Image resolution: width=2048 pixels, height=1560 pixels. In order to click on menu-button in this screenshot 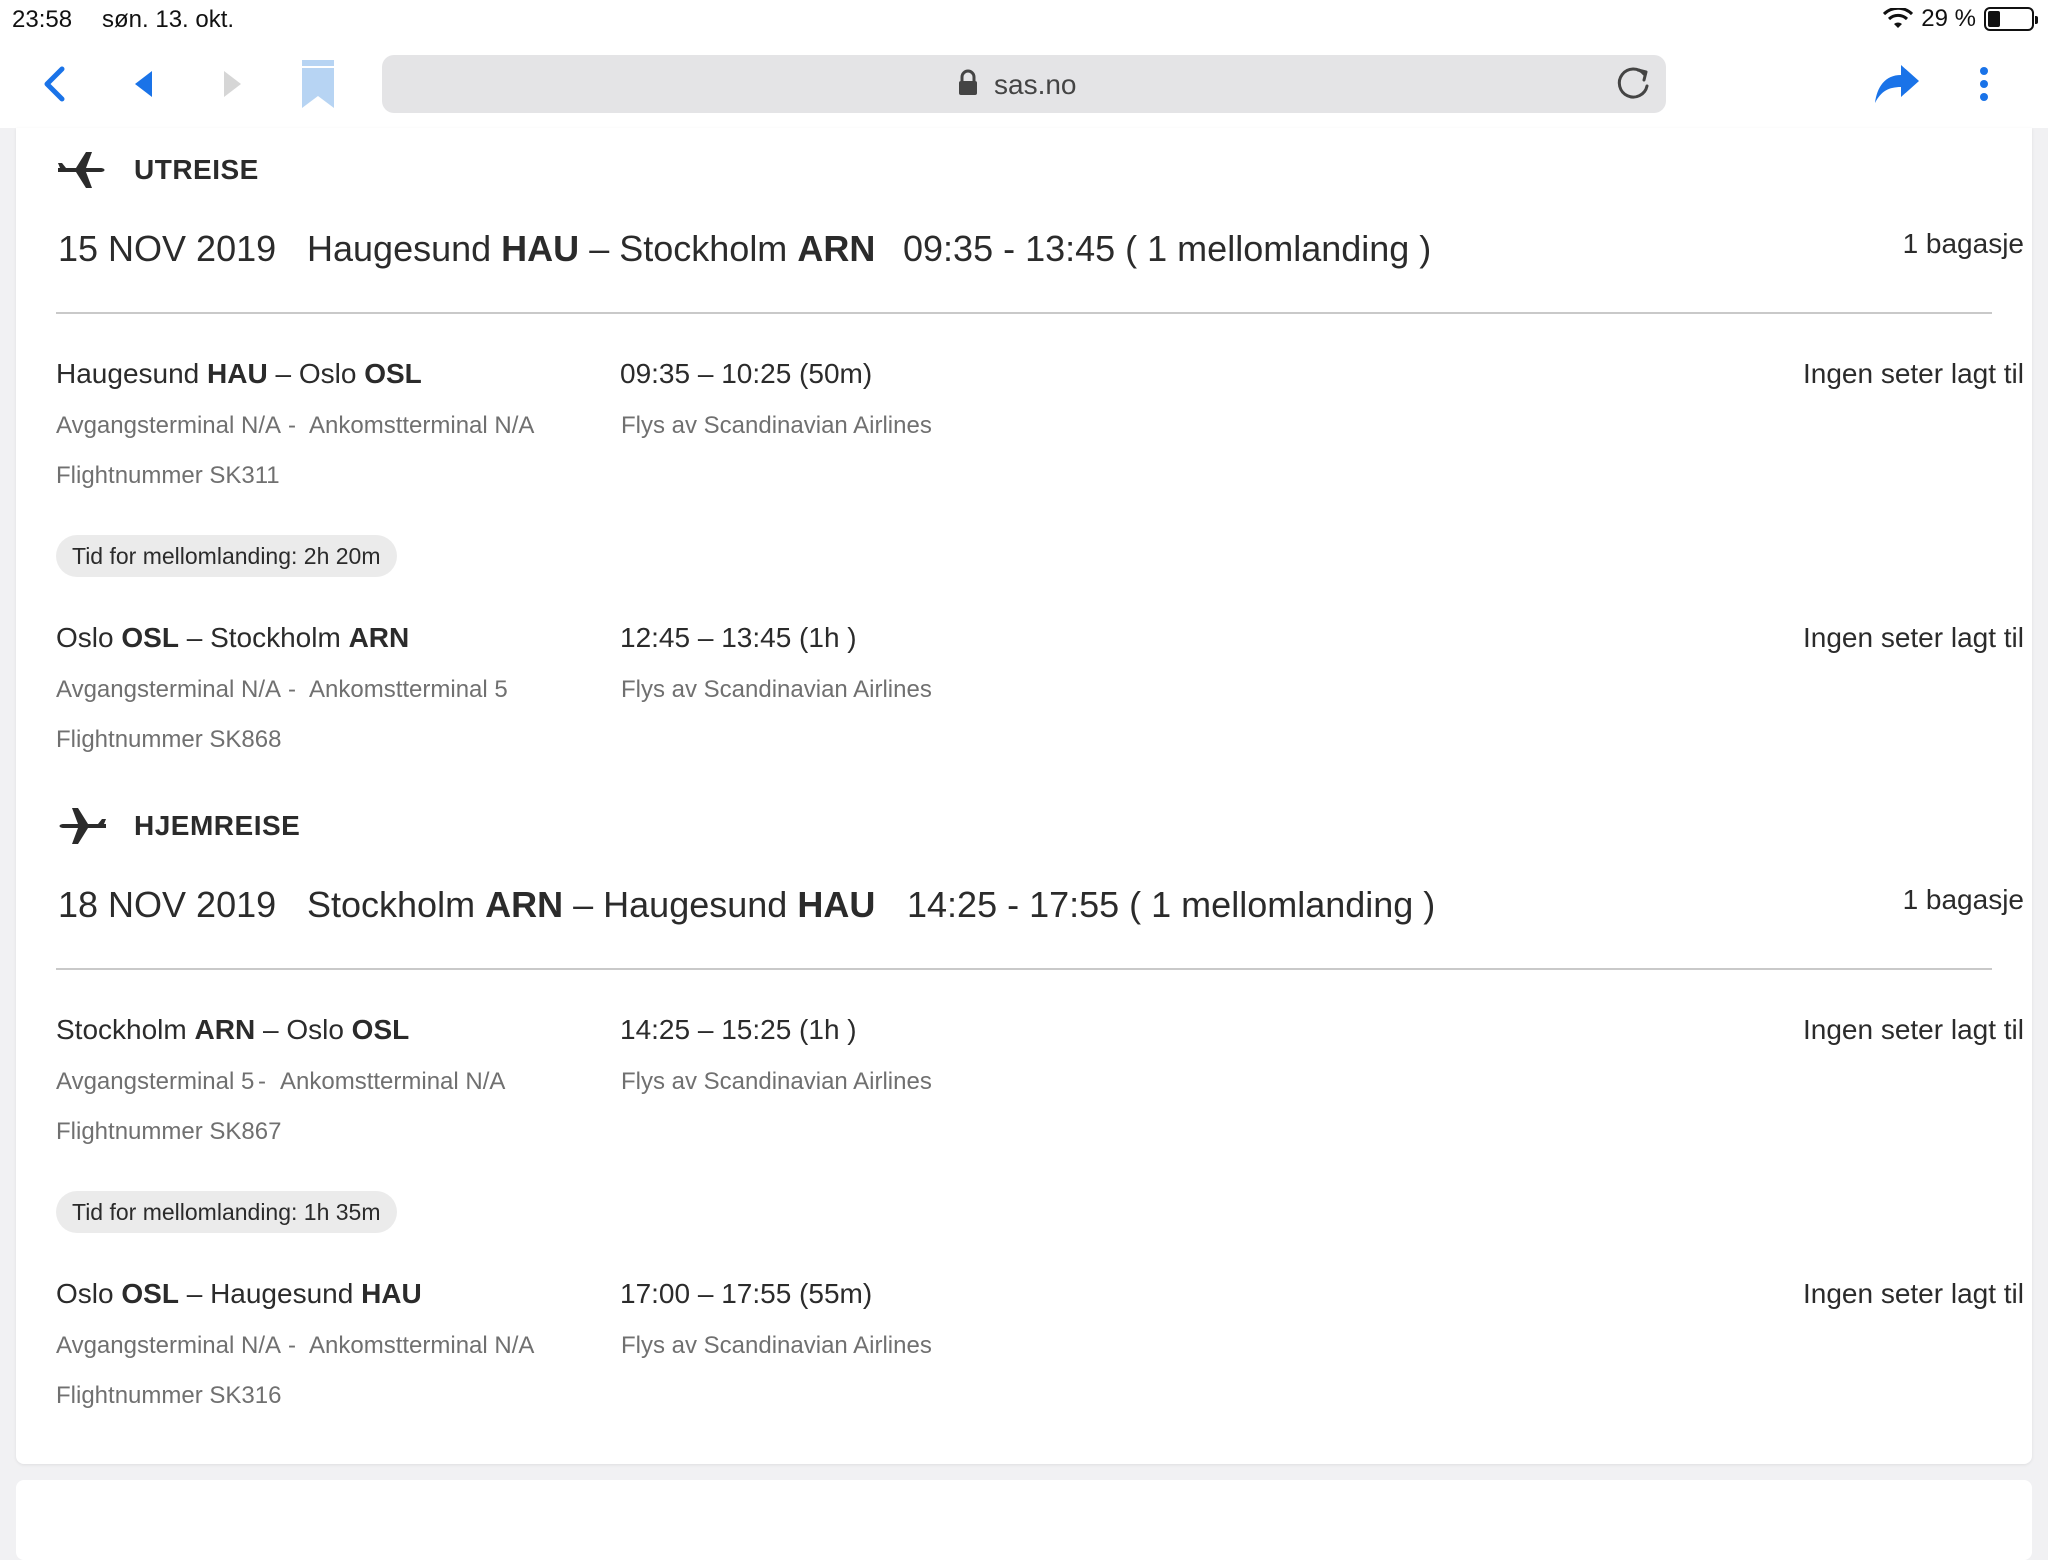, I will do `click(1984, 84)`.